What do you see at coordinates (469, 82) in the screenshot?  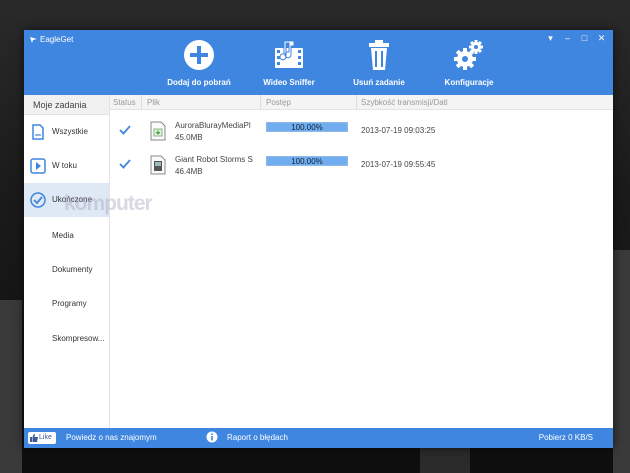 I see `settings-label: Konfiguracje` at bounding box center [469, 82].